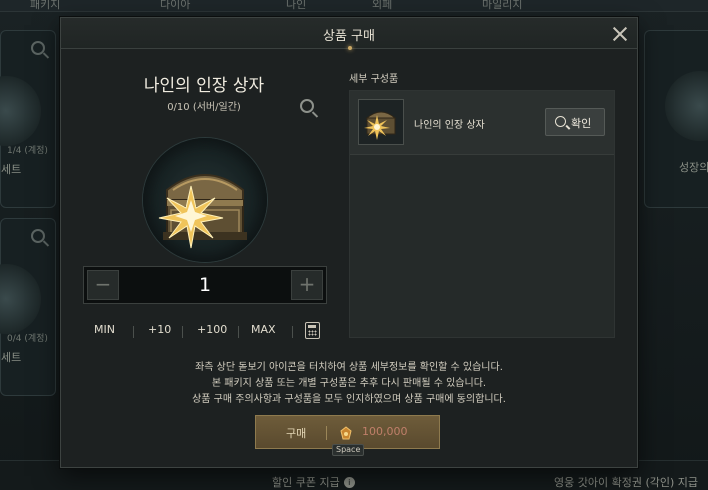 The height and width of the screenshot is (490, 708). Describe the element at coordinates (350, 48) in the screenshot. I see `title-indicator-dot` at that location.